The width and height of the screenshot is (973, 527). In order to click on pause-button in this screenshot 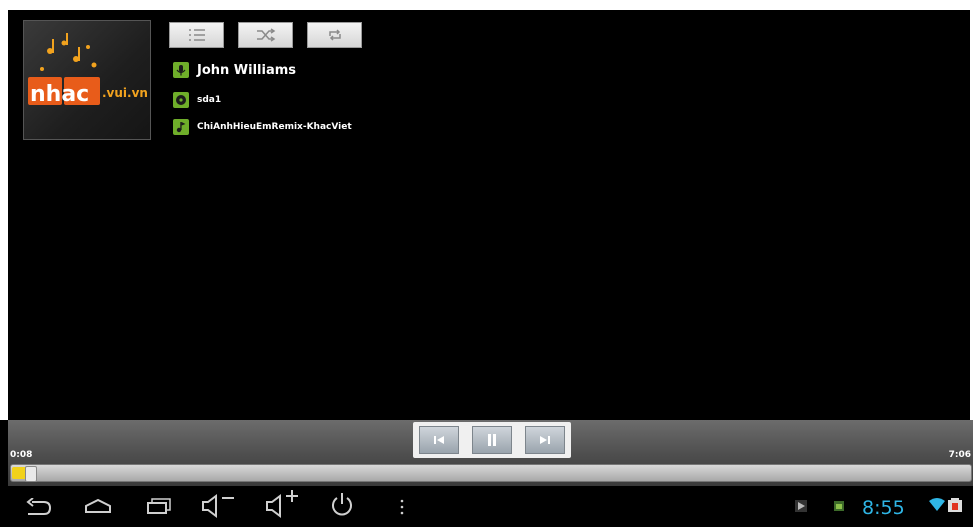, I will do `click(491, 440)`.